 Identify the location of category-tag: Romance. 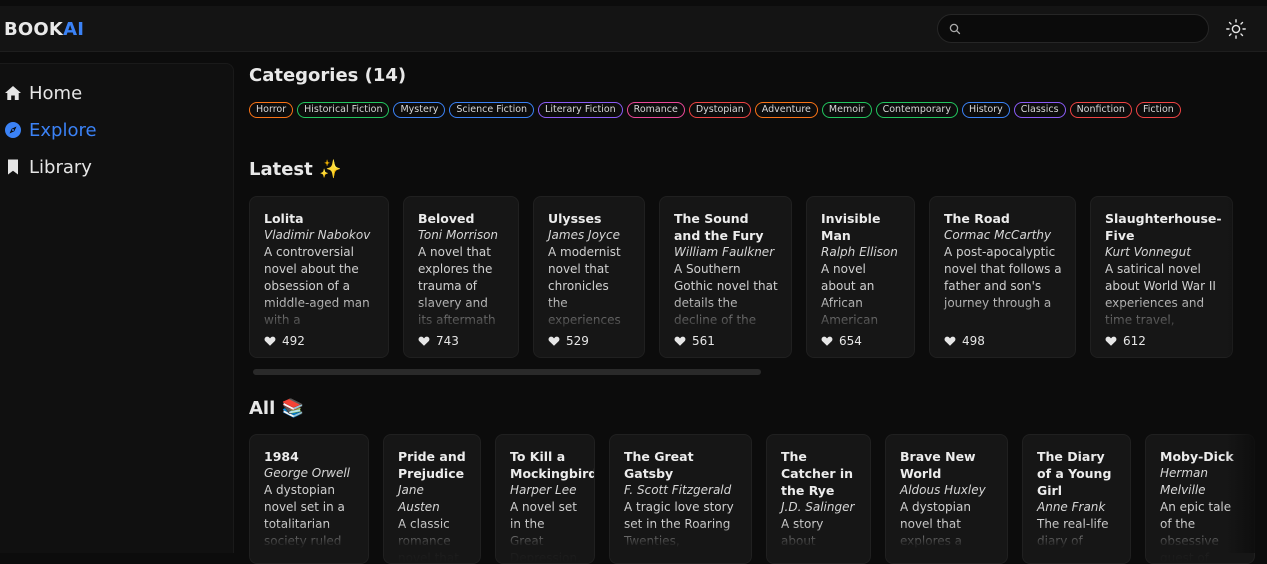
(655, 110).